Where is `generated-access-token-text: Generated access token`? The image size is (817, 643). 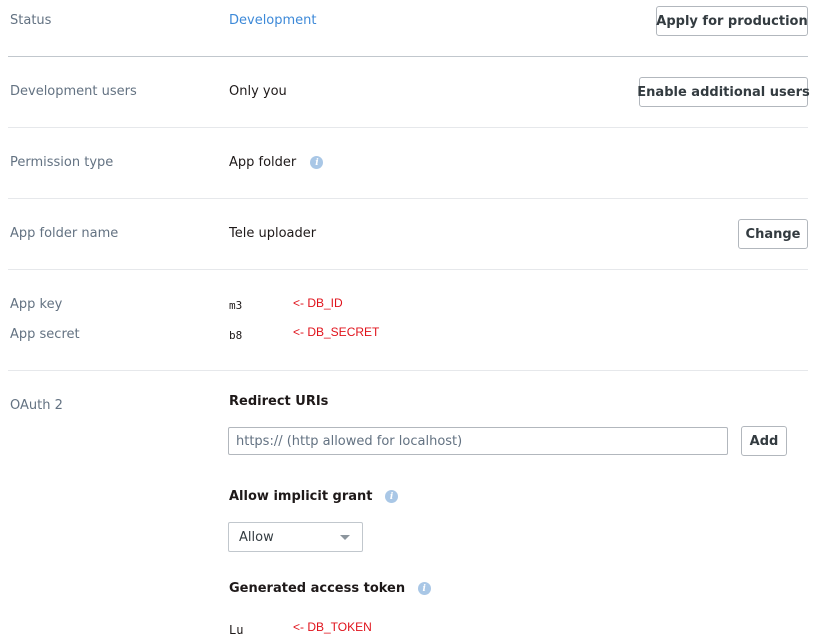
generated-access-token-text: Generated access token is located at coordinates (317, 588).